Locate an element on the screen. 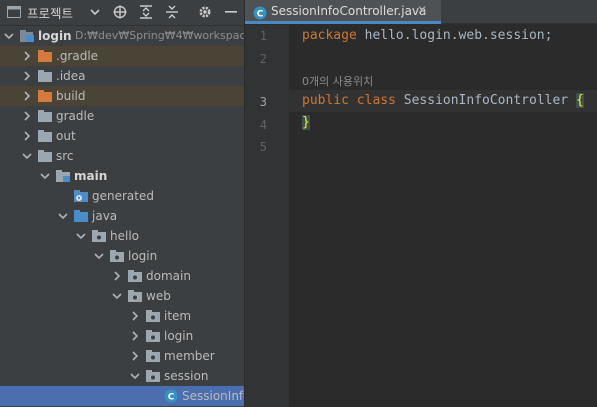 The image size is (597, 407). tree-item-label: web is located at coordinates (158, 296).